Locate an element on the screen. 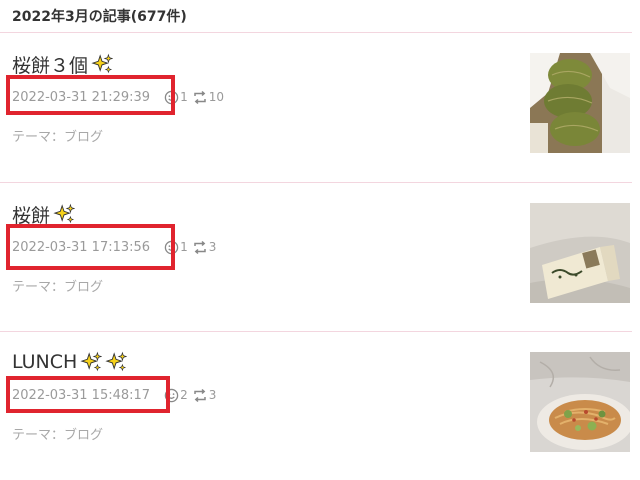  entry-title-link: LUNCH is located at coordinates (70, 362).